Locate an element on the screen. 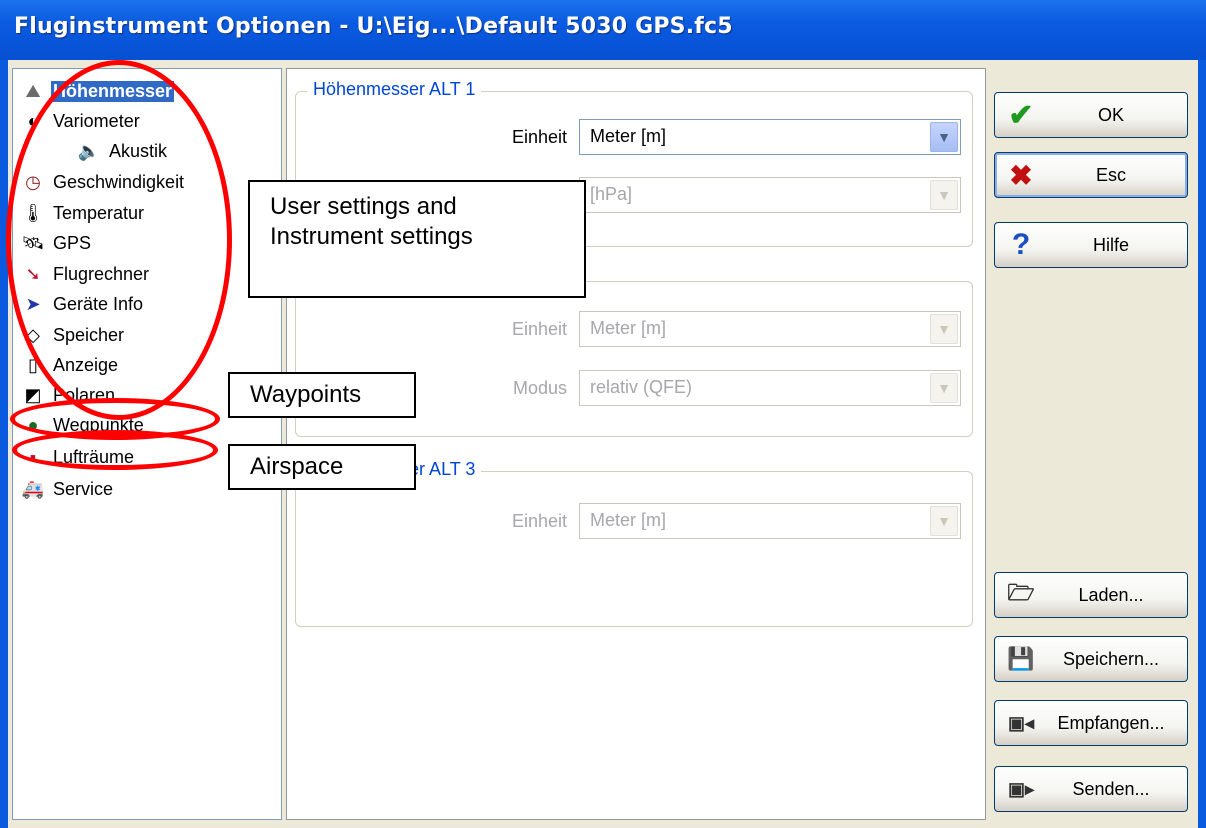 The width and height of the screenshot is (1206, 828). help-button: ? Hilfe is located at coordinates (1091, 245).